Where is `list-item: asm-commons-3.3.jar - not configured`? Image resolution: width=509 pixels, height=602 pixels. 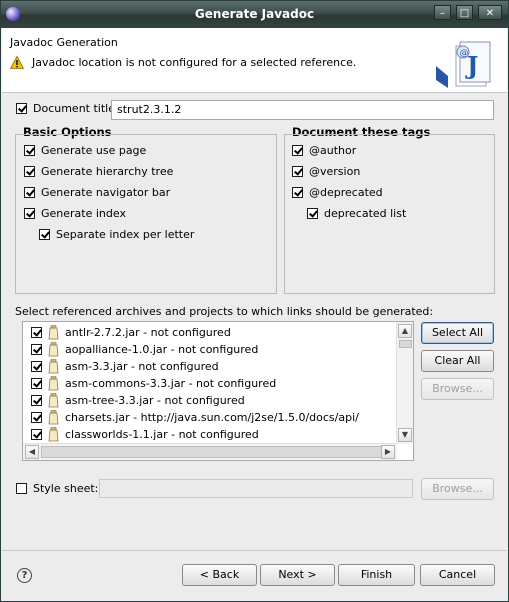 list-item: asm-commons-3.3.jar - not configured is located at coordinates (153, 383).